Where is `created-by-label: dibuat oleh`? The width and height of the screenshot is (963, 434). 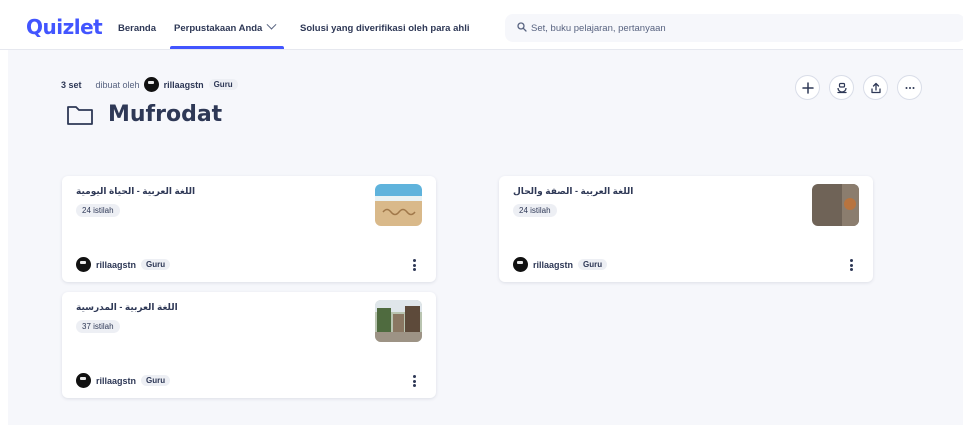 created-by-label: dibuat oleh is located at coordinates (117, 84).